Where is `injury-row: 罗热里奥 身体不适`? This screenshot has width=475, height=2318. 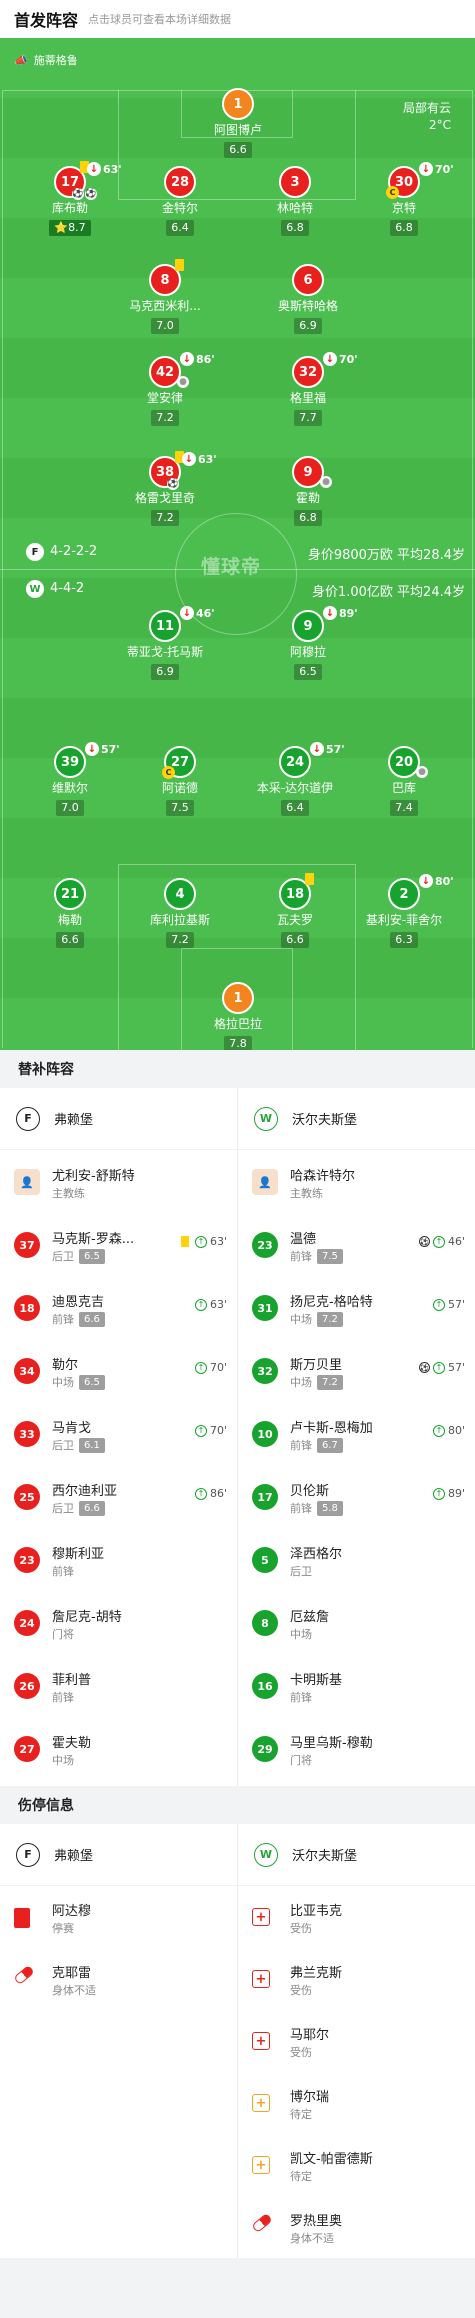
injury-row: 罗热里奥 身体不适 is located at coordinates (356, 2227).